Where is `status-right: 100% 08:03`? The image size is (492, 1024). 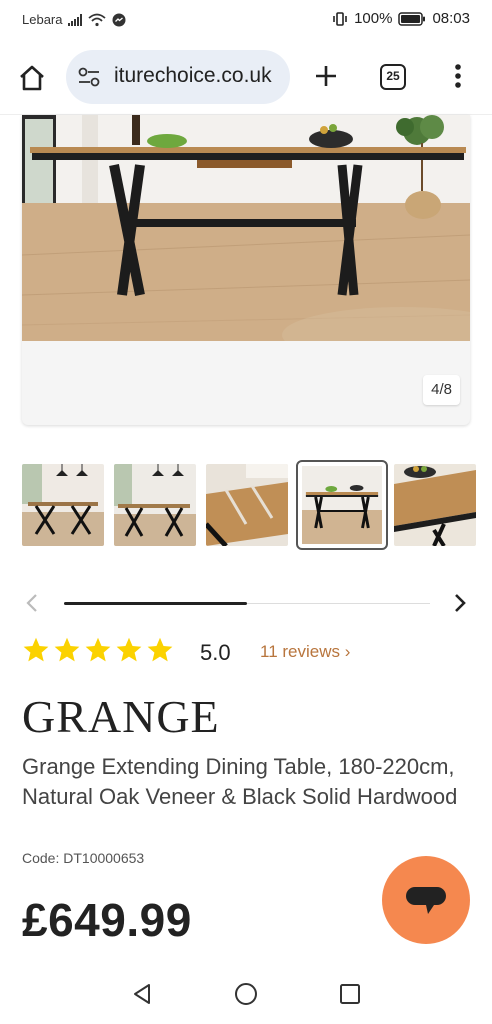
status-right: 100% 08:03 is located at coordinates (401, 18).